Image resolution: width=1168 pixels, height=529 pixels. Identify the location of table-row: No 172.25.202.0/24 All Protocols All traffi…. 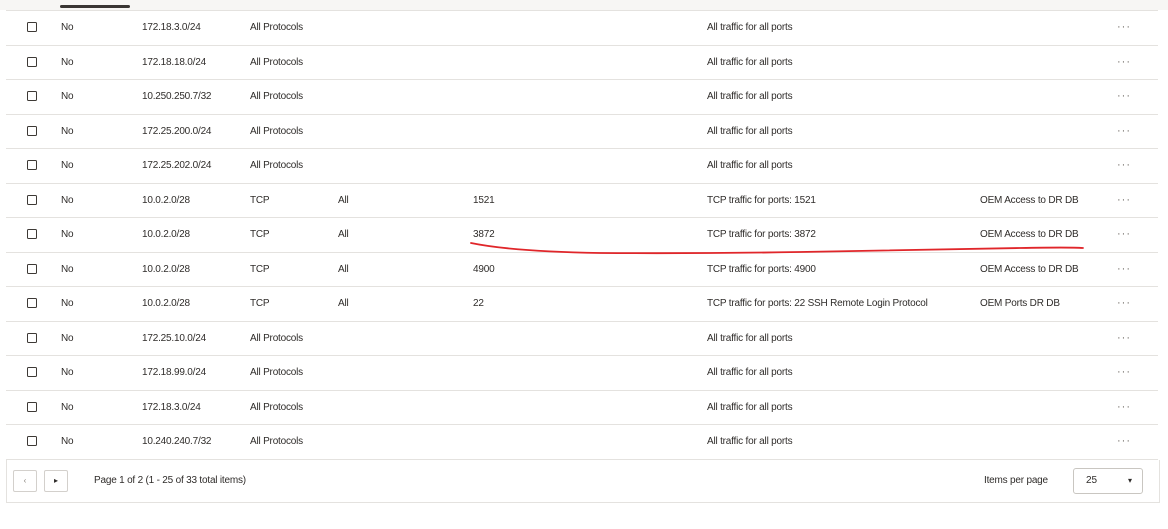
(582, 166).